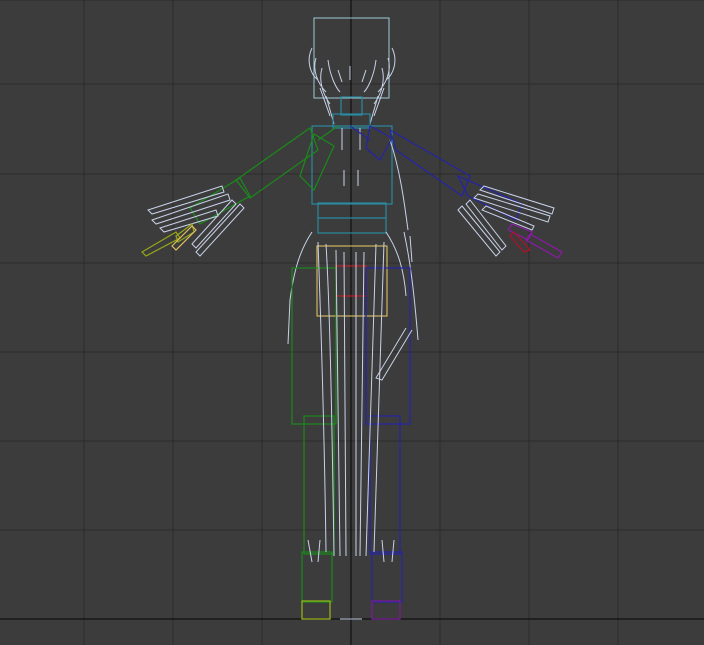  What do you see at coordinates (196, 221) in the screenshot?
I see `left-hand-fingers` at bounding box center [196, 221].